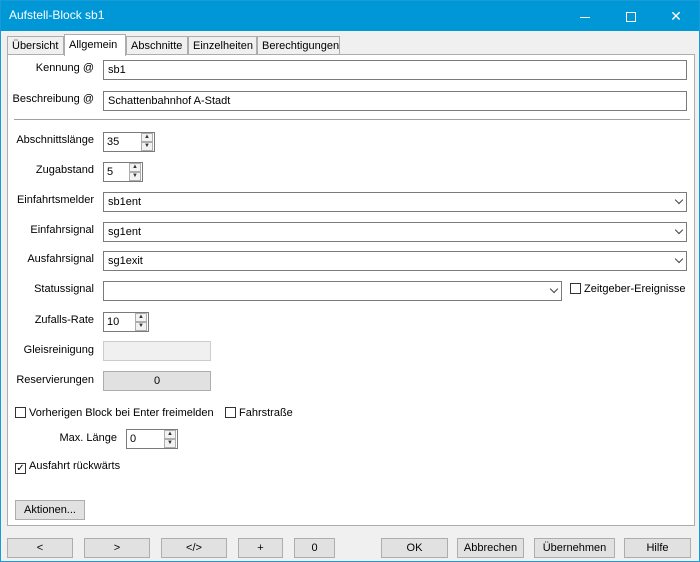  I want to click on ausfahrt-rueckwaerts-checkbox: ✓ Ausfahrt rückwärts, so click(67, 467).